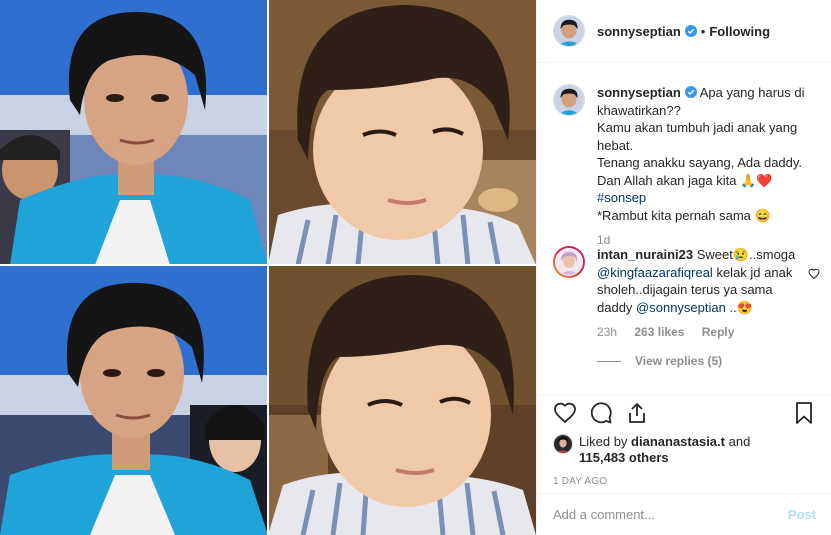  I want to click on post-timestamp: 1 DAY AGO, so click(684, 481).